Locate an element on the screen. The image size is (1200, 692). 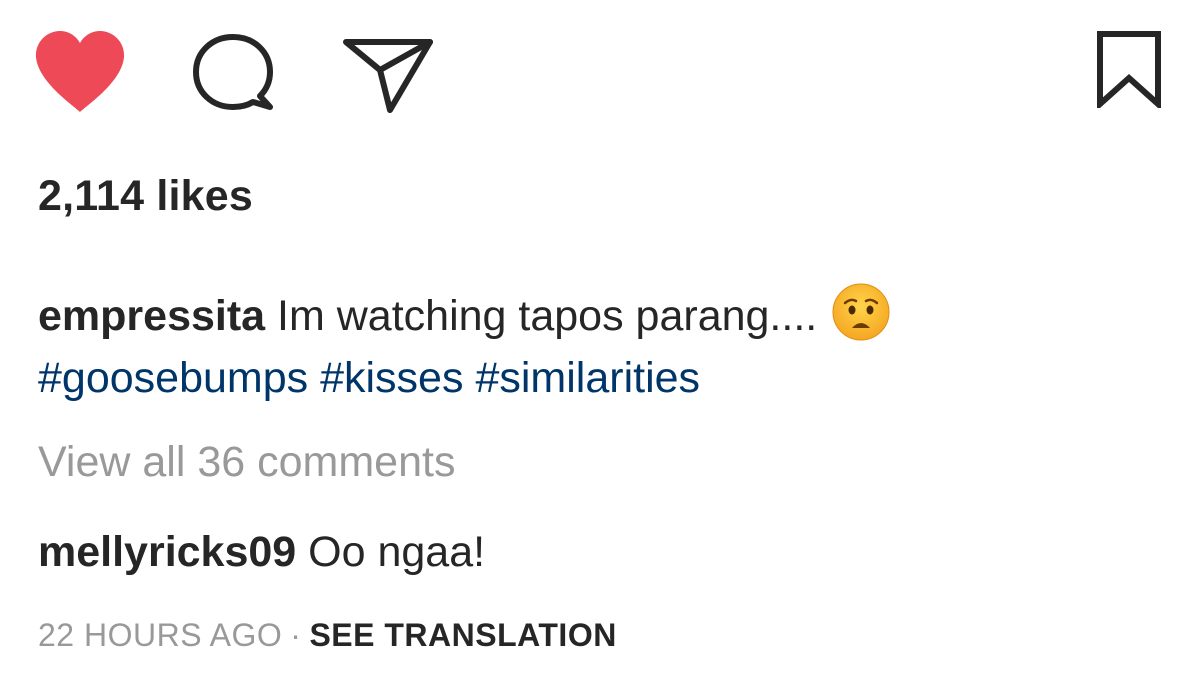
comment-text: Oo ngaa! is located at coordinates (397, 552).